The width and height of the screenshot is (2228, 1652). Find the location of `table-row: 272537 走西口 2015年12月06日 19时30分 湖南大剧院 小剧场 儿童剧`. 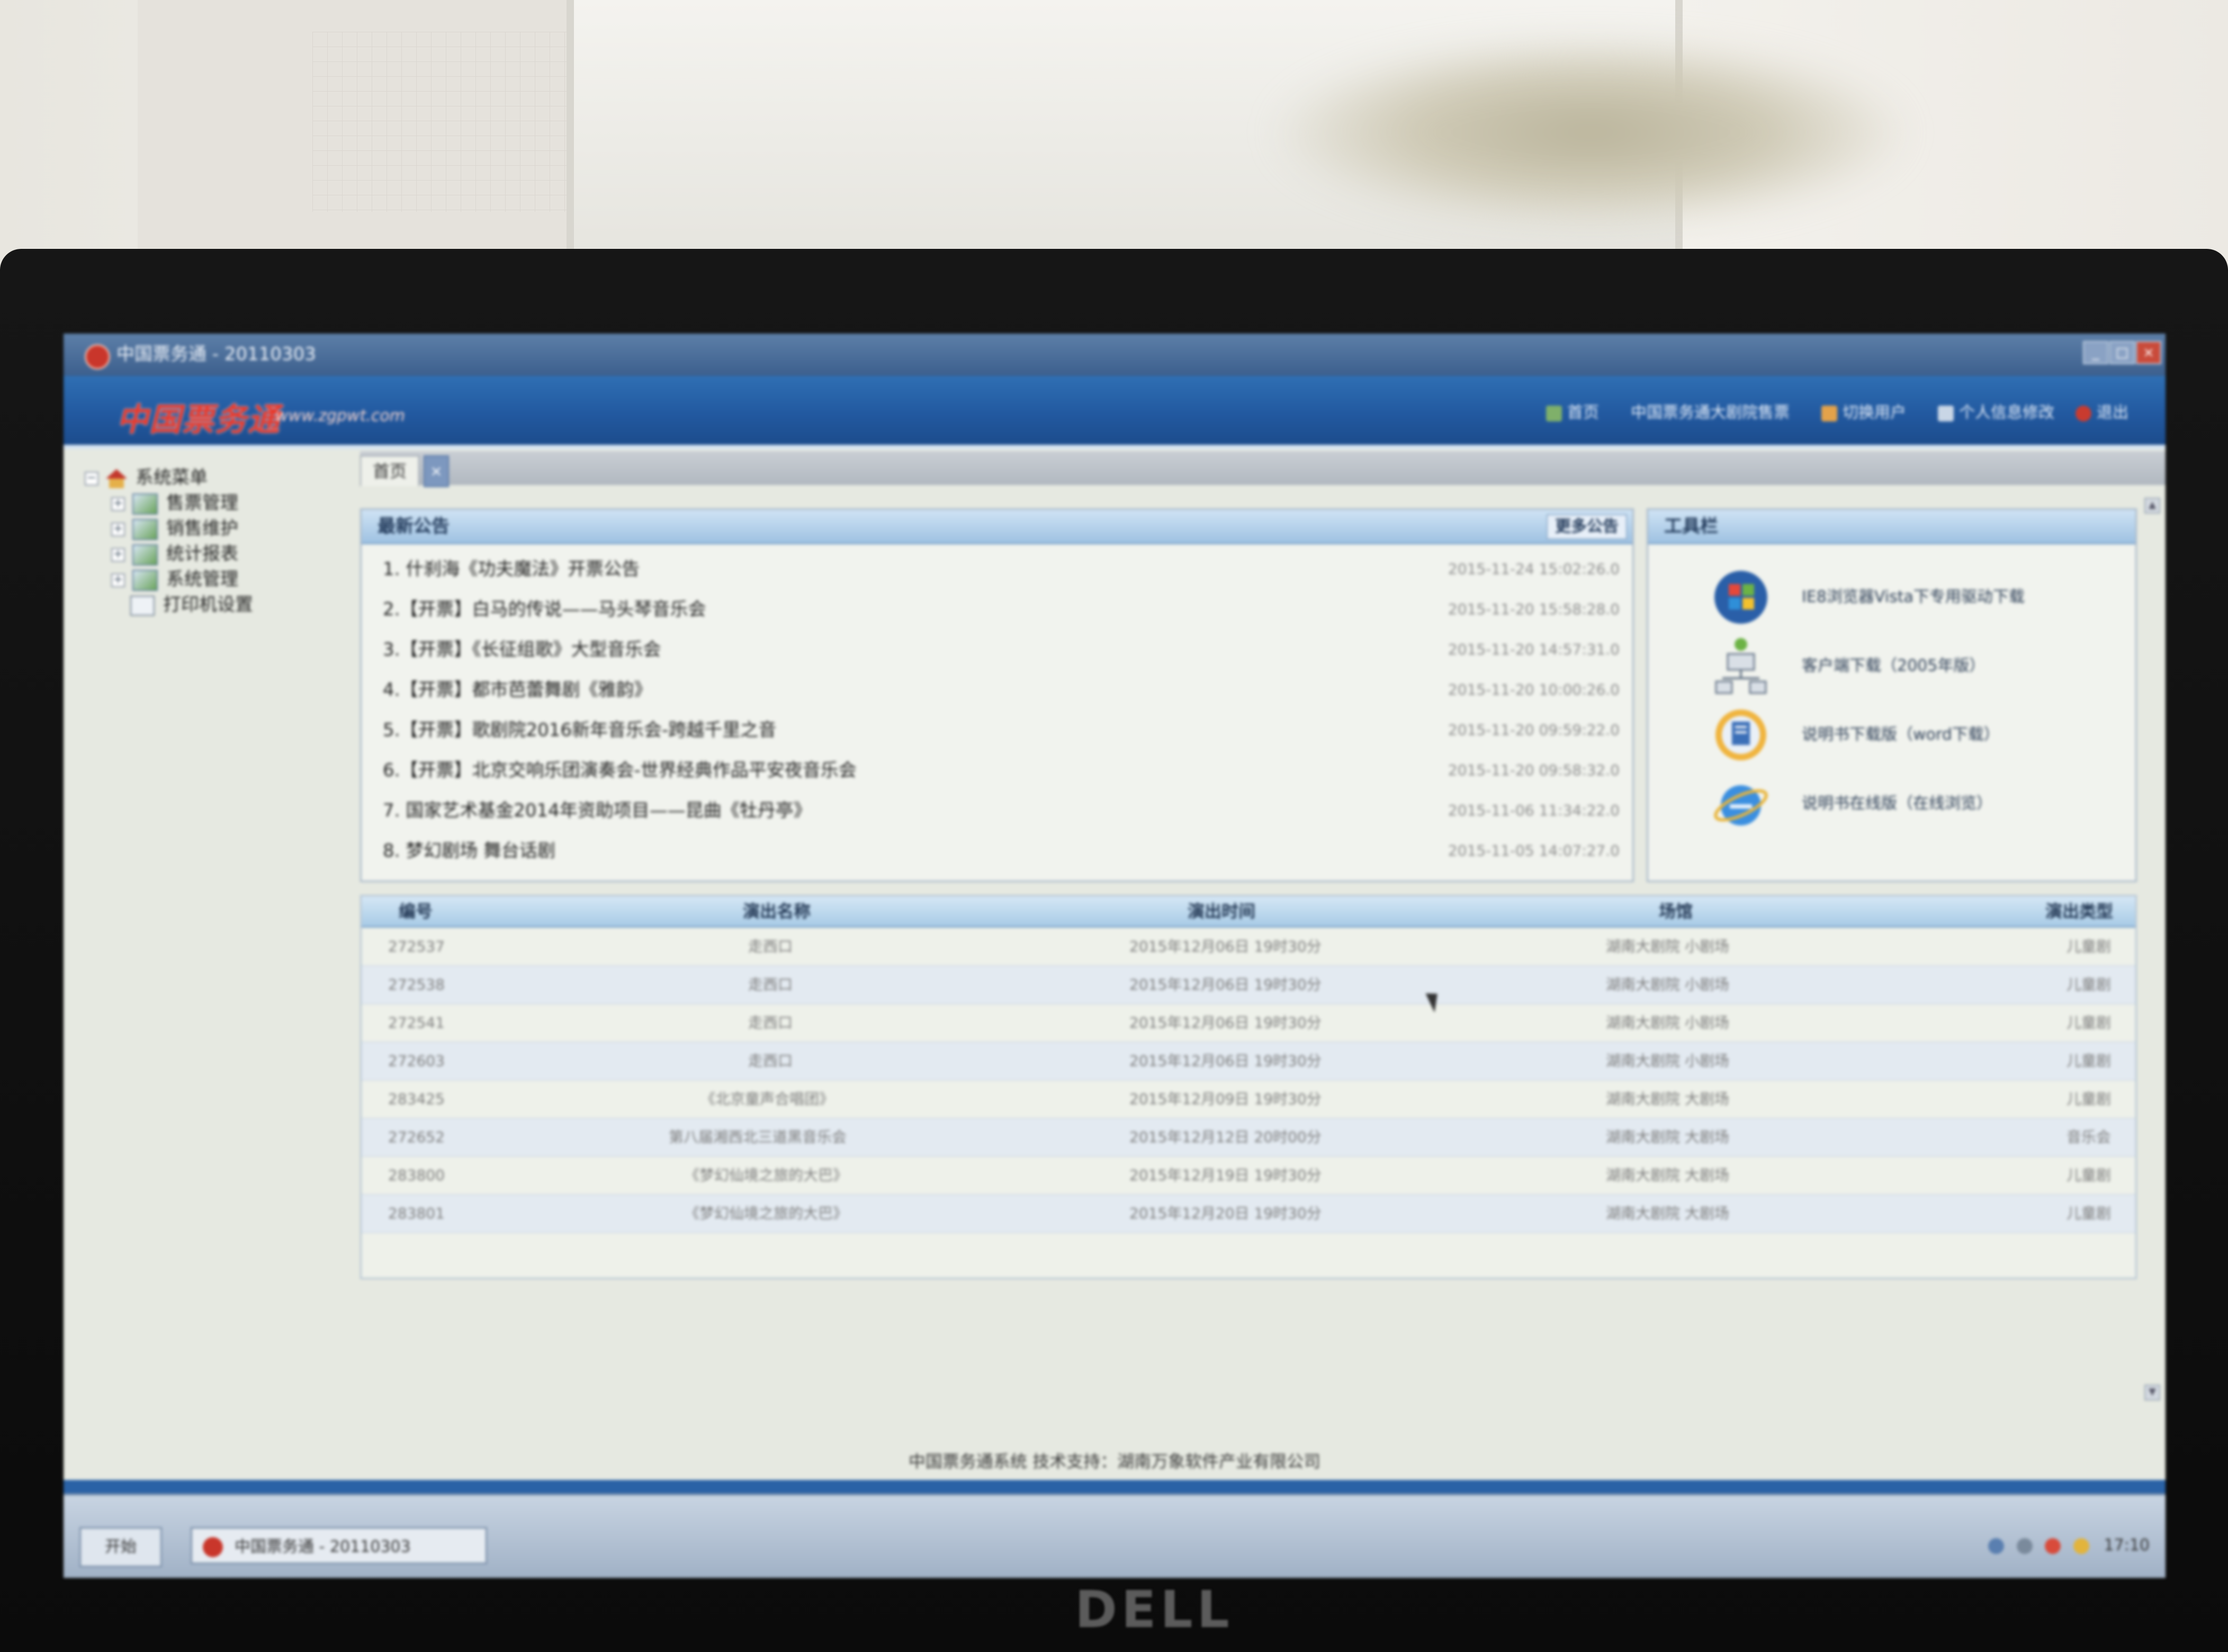

table-row: 272537 走西口 2015年12月06日 19时30分 湖南大剧院 小剧场 儿童剧 is located at coordinates (1248, 947).